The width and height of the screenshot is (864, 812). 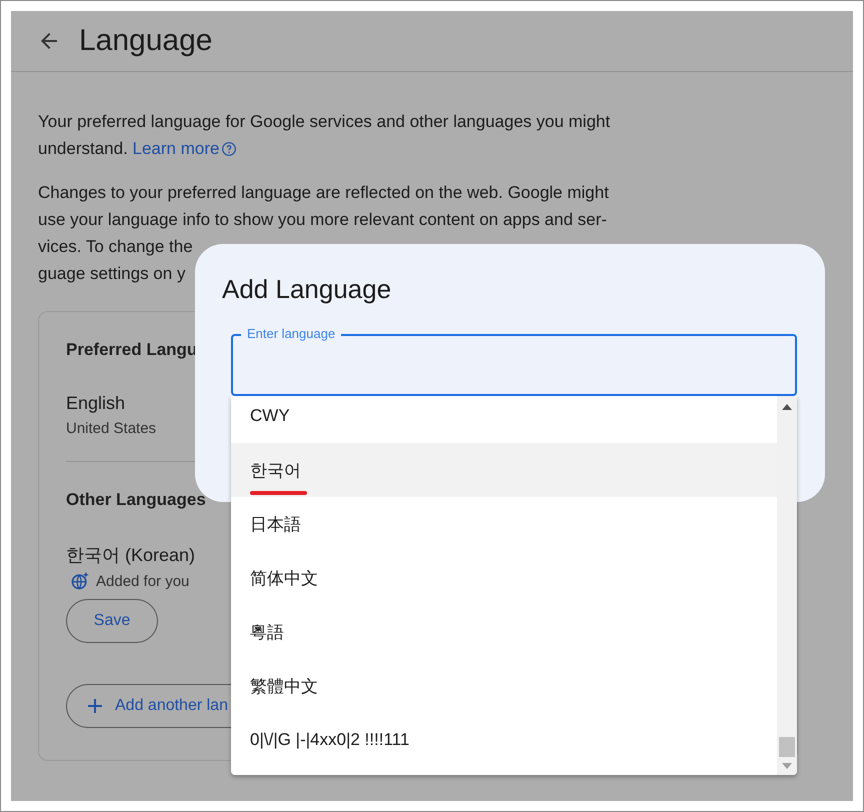 I want to click on scroll-down-icon, so click(x=787, y=766).